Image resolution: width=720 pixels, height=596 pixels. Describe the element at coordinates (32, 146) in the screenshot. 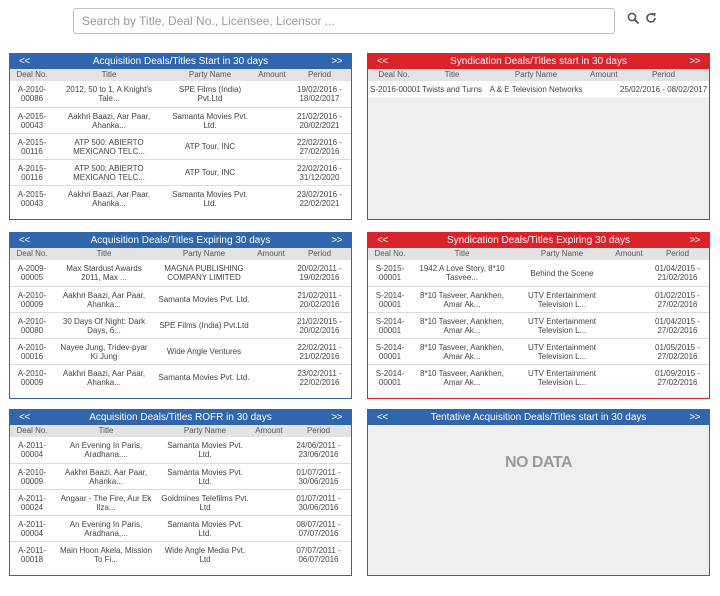

I see `deal-no-cell: A-2015-00116` at that location.